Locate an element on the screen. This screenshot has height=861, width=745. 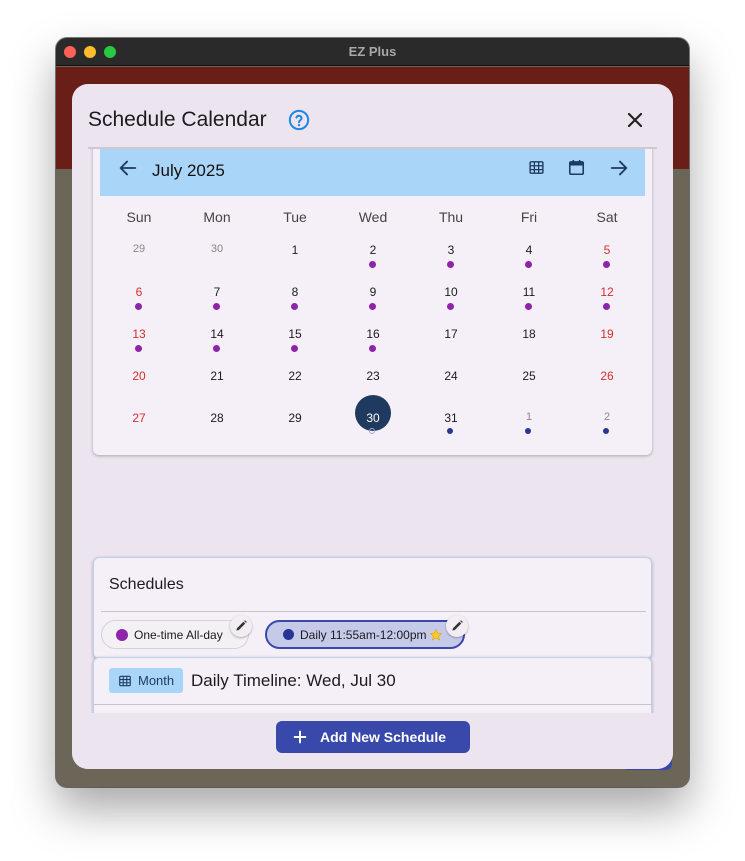
calendar-day: 31 is located at coordinates (451, 418).